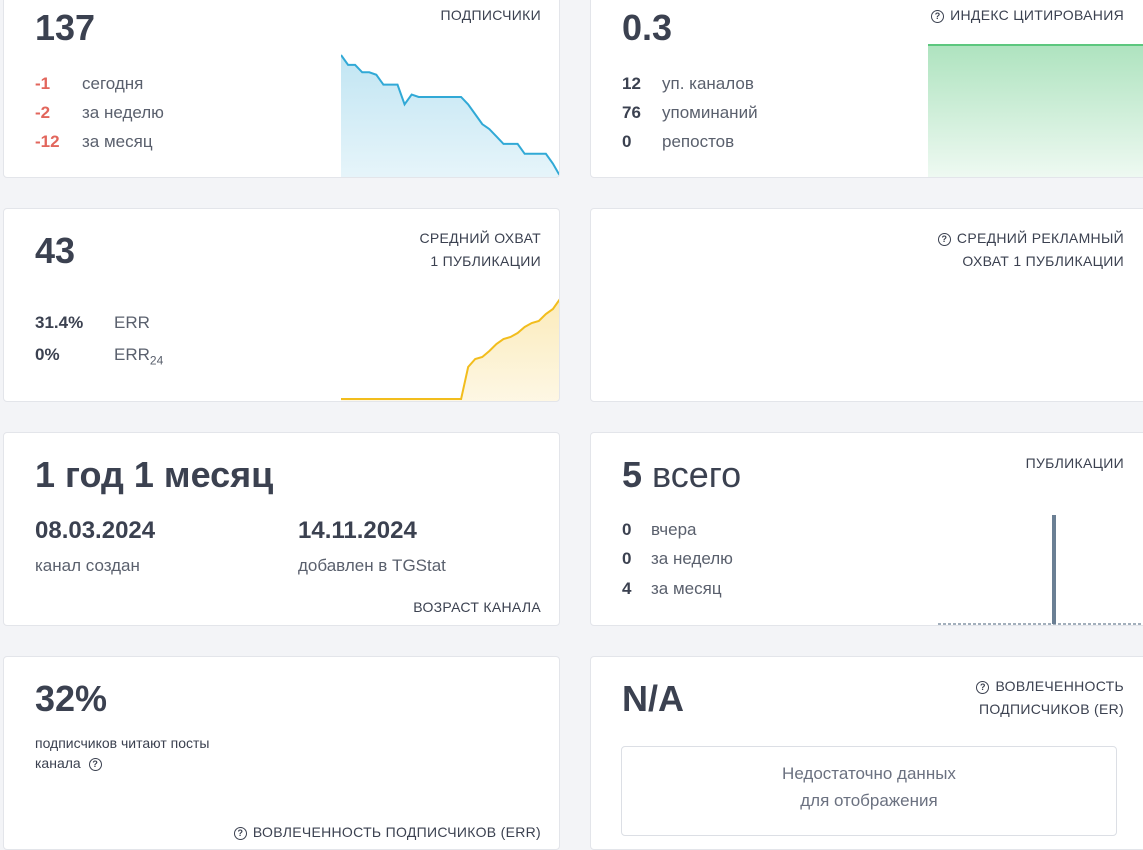  Describe the element at coordinates (450, 115) in the screenshot. I see `subscribers-trend-chart` at that location.